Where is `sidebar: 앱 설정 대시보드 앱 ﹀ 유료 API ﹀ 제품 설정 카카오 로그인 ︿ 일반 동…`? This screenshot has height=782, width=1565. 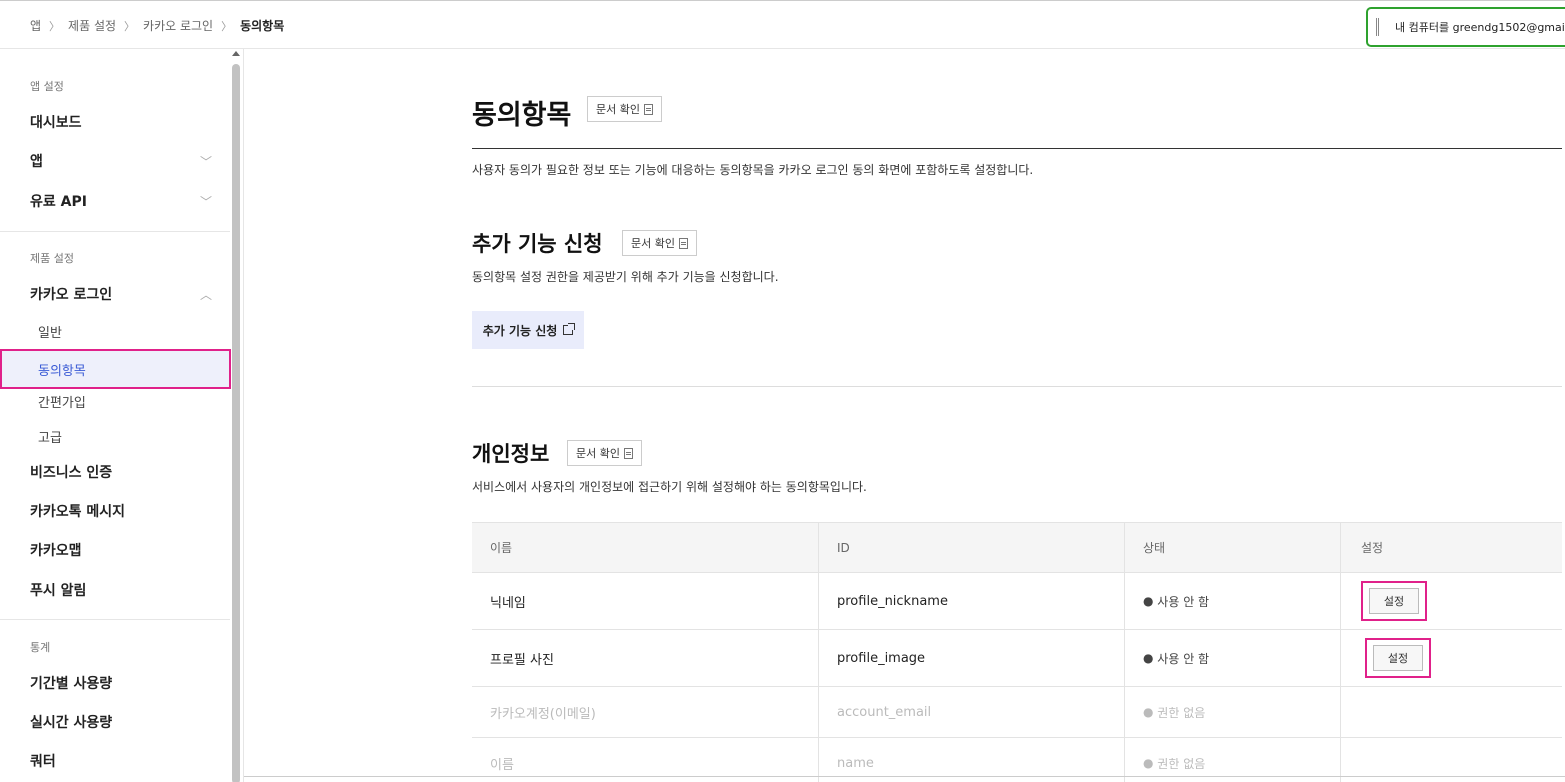 sidebar: 앱 설정 대시보드 앱 ﹀ 유료 API ﹀ 제품 설정 카카오 로그인 ︿ 일반 동… is located at coordinates (122, 415).